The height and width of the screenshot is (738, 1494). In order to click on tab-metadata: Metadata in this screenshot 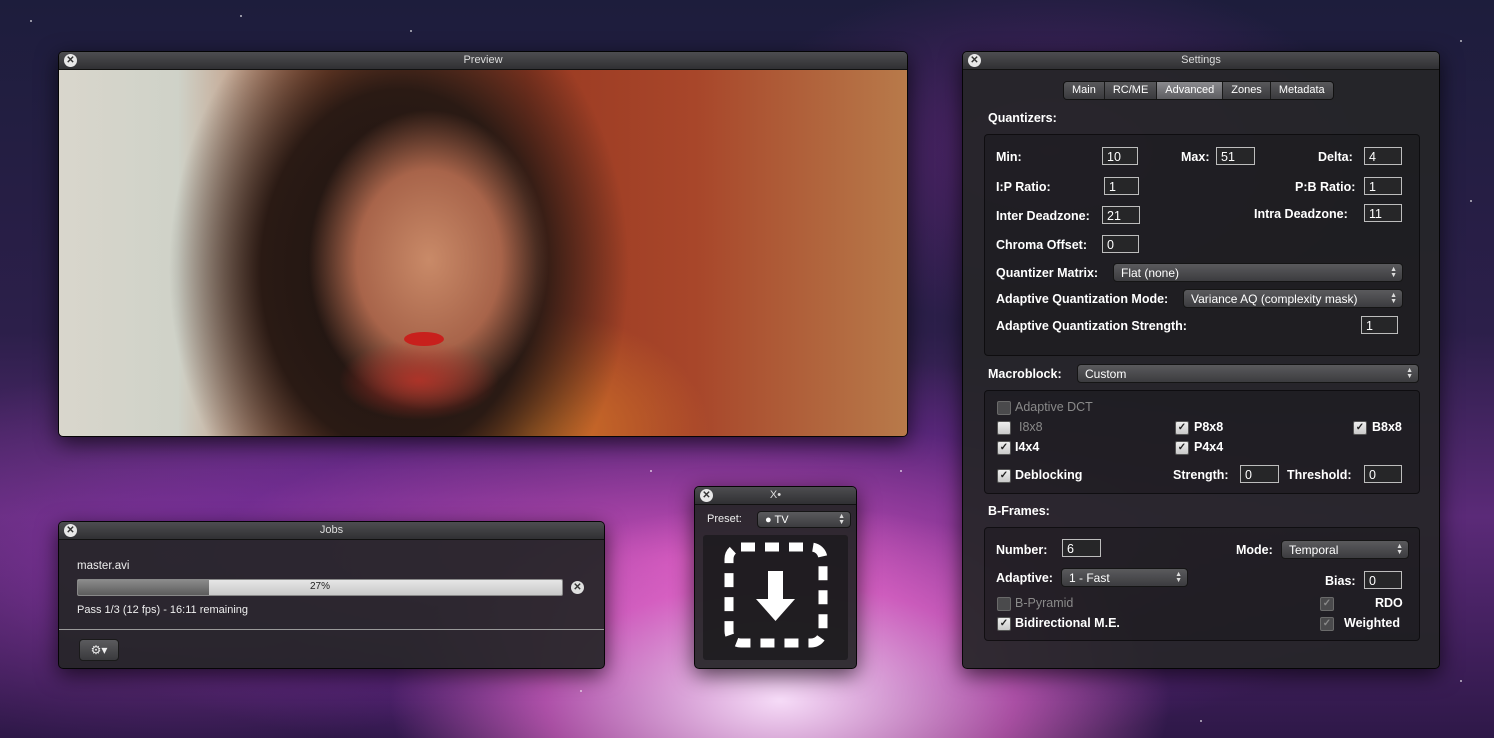, I will do `click(1301, 90)`.